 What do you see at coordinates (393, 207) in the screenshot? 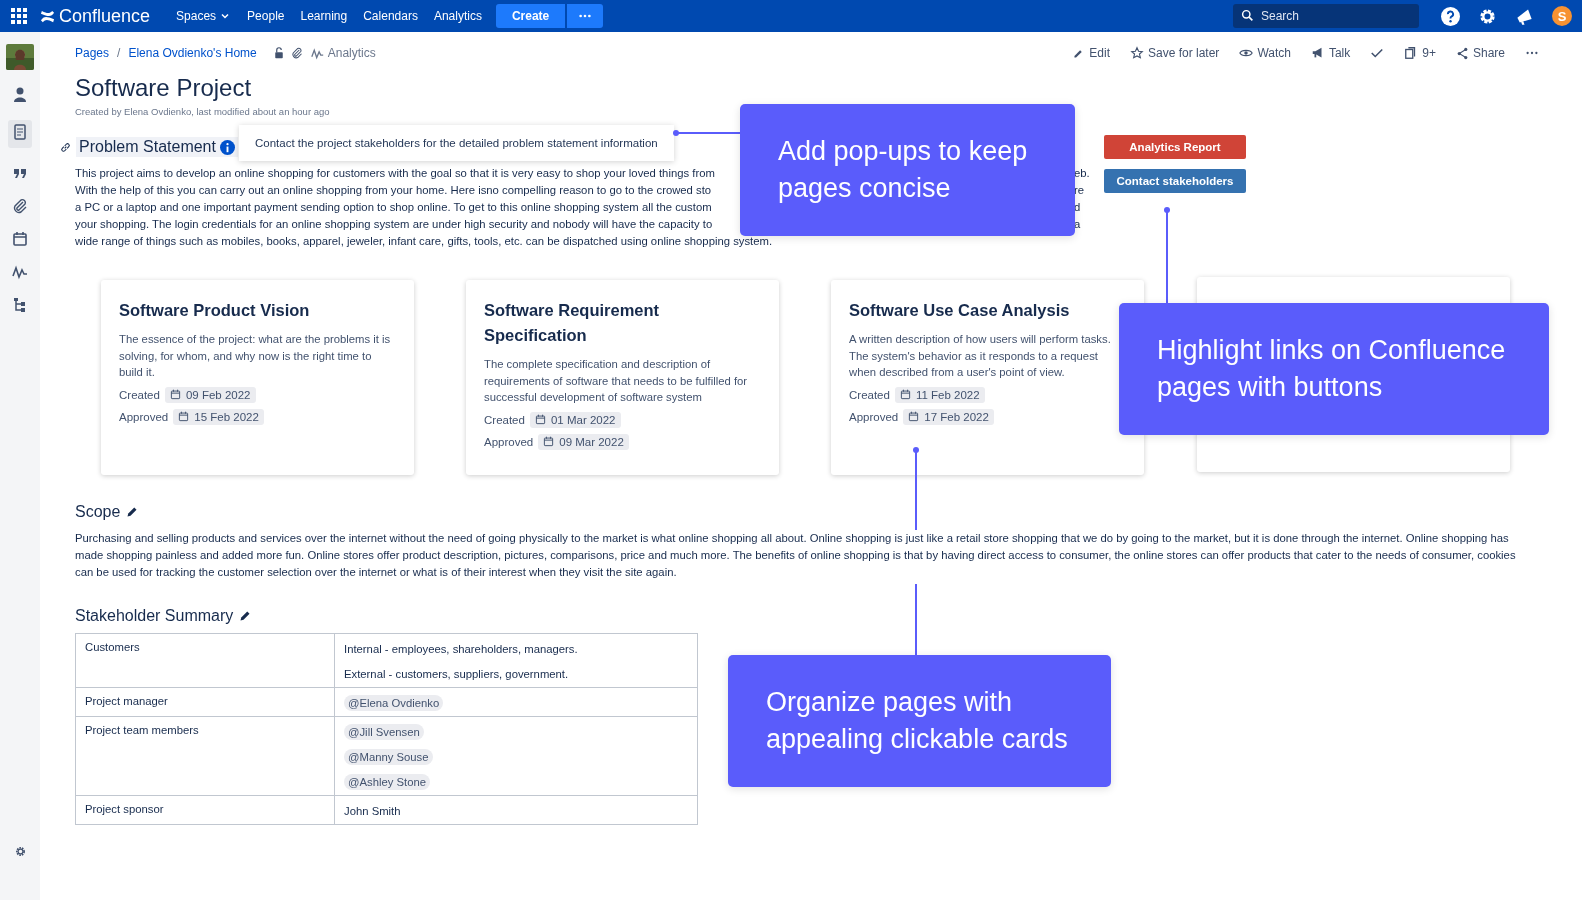
I see `paragraph-line: a PC or a laptop and one important payment sending option to shop online. To get to this online shopping system all the custom` at bounding box center [393, 207].